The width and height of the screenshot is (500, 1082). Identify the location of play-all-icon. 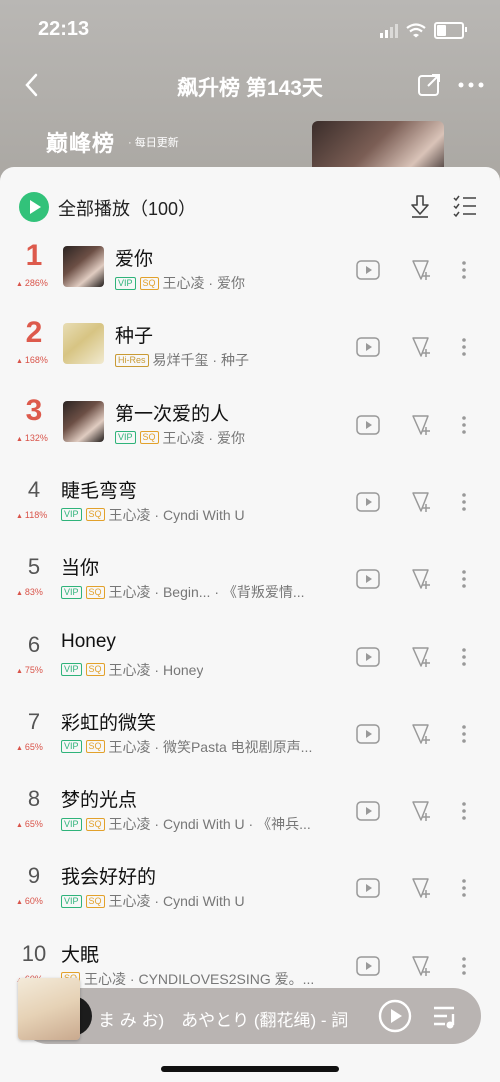
(34, 207).